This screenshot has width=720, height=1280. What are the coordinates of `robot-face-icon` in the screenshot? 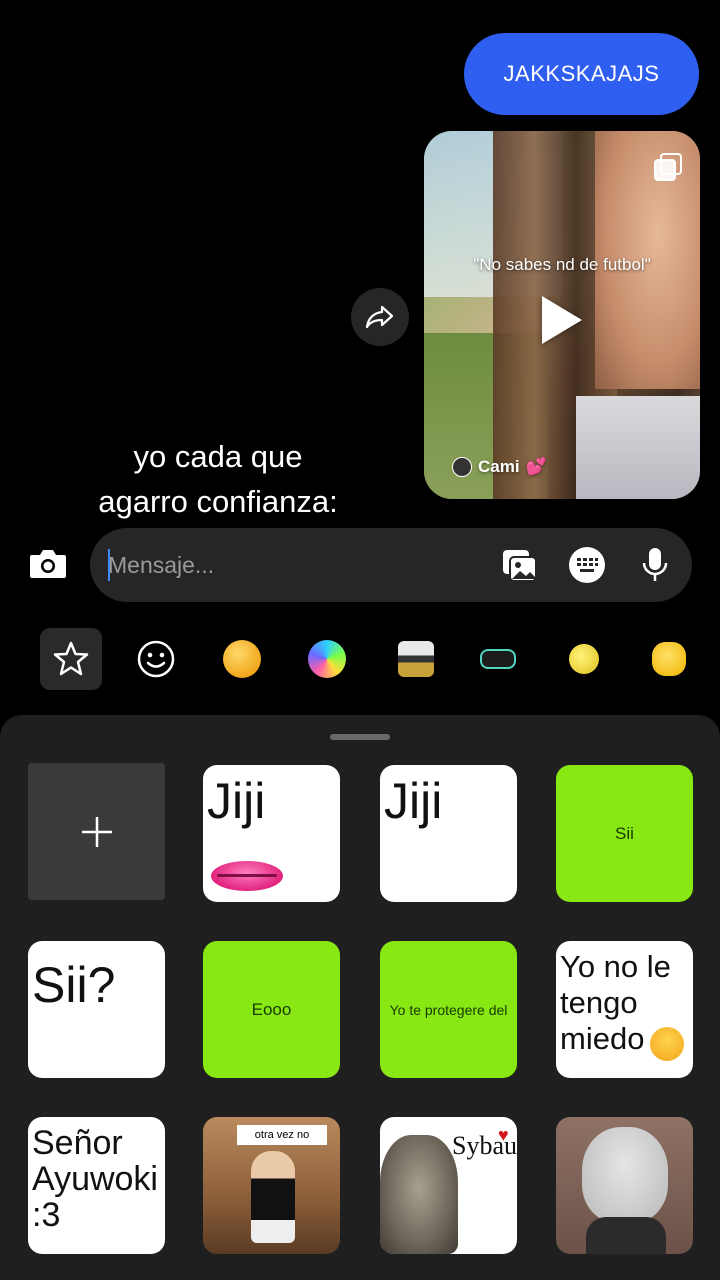 It's located at (498, 659).